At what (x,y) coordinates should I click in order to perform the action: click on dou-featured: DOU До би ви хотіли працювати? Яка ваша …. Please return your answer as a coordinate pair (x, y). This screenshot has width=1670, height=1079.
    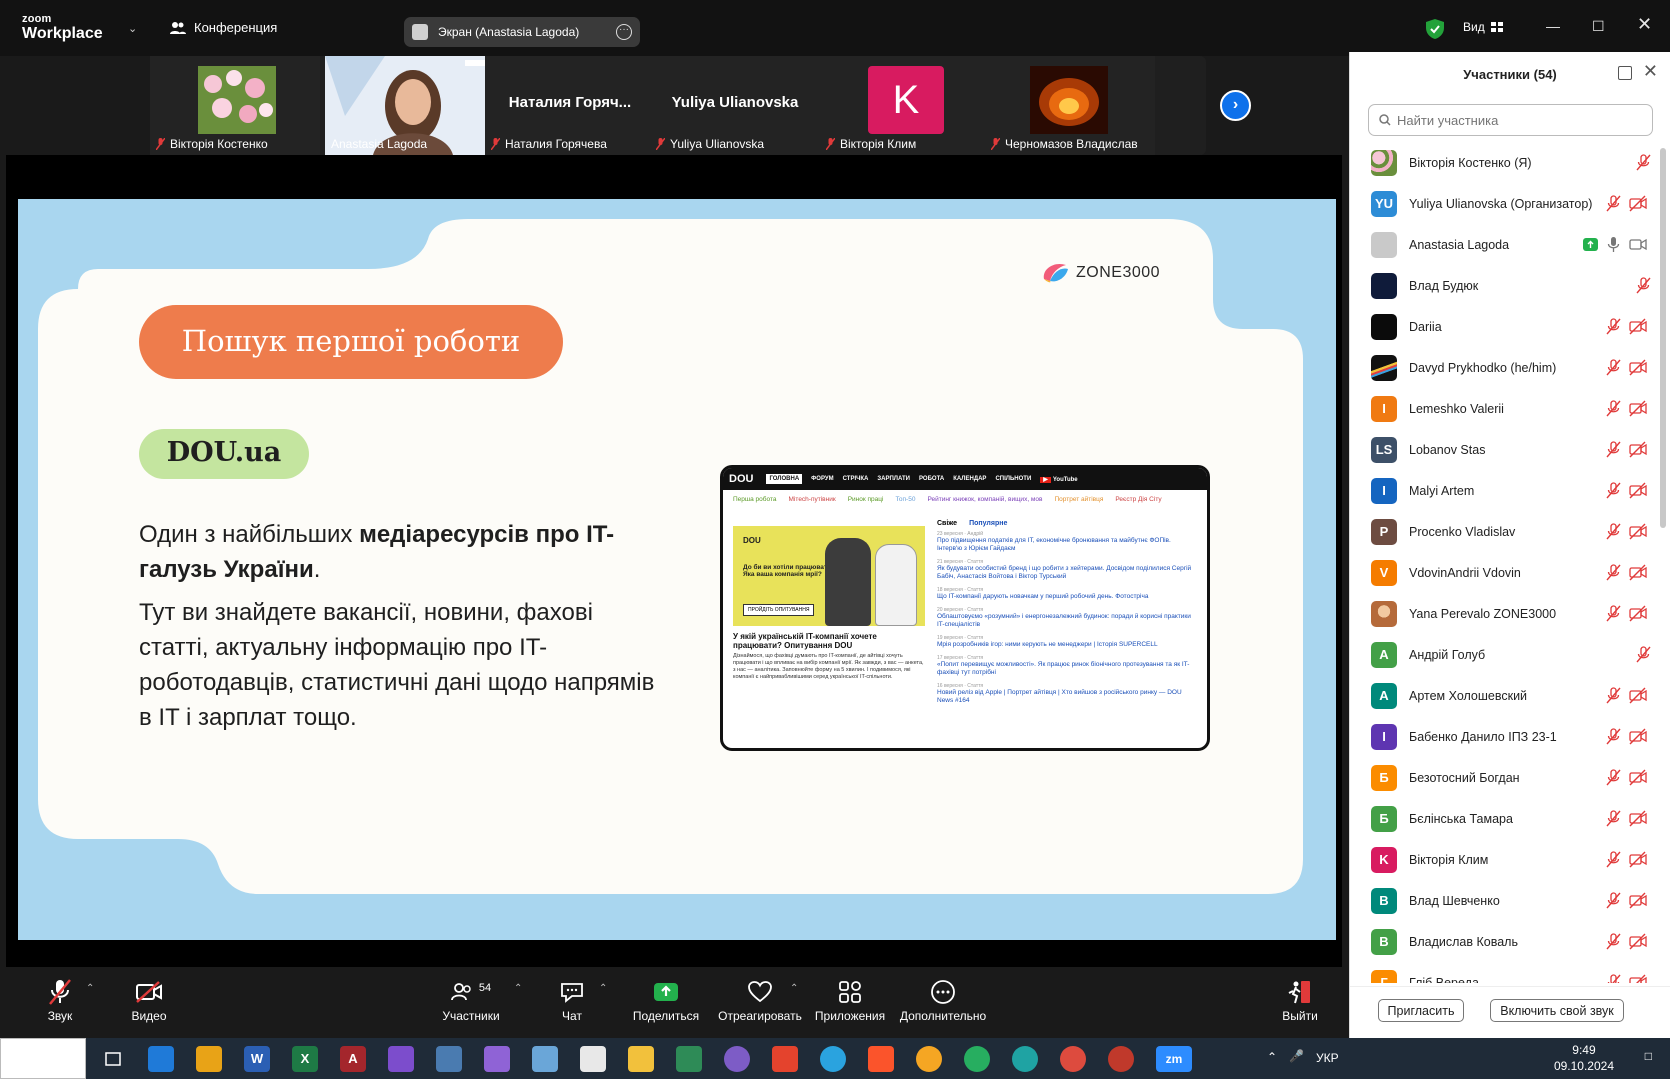
    Looking at the image, I should click on (829, 603).